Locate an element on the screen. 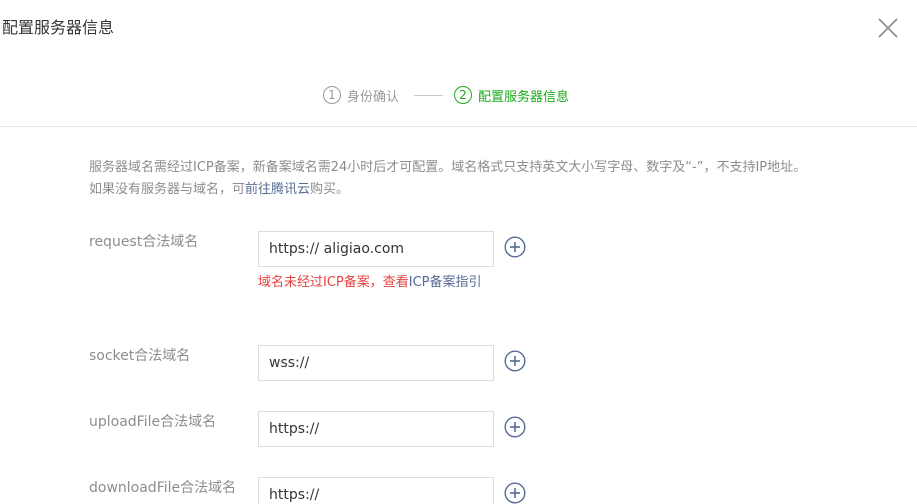 The image size is (917, 504). close-button is located at coordinates (888, 28).